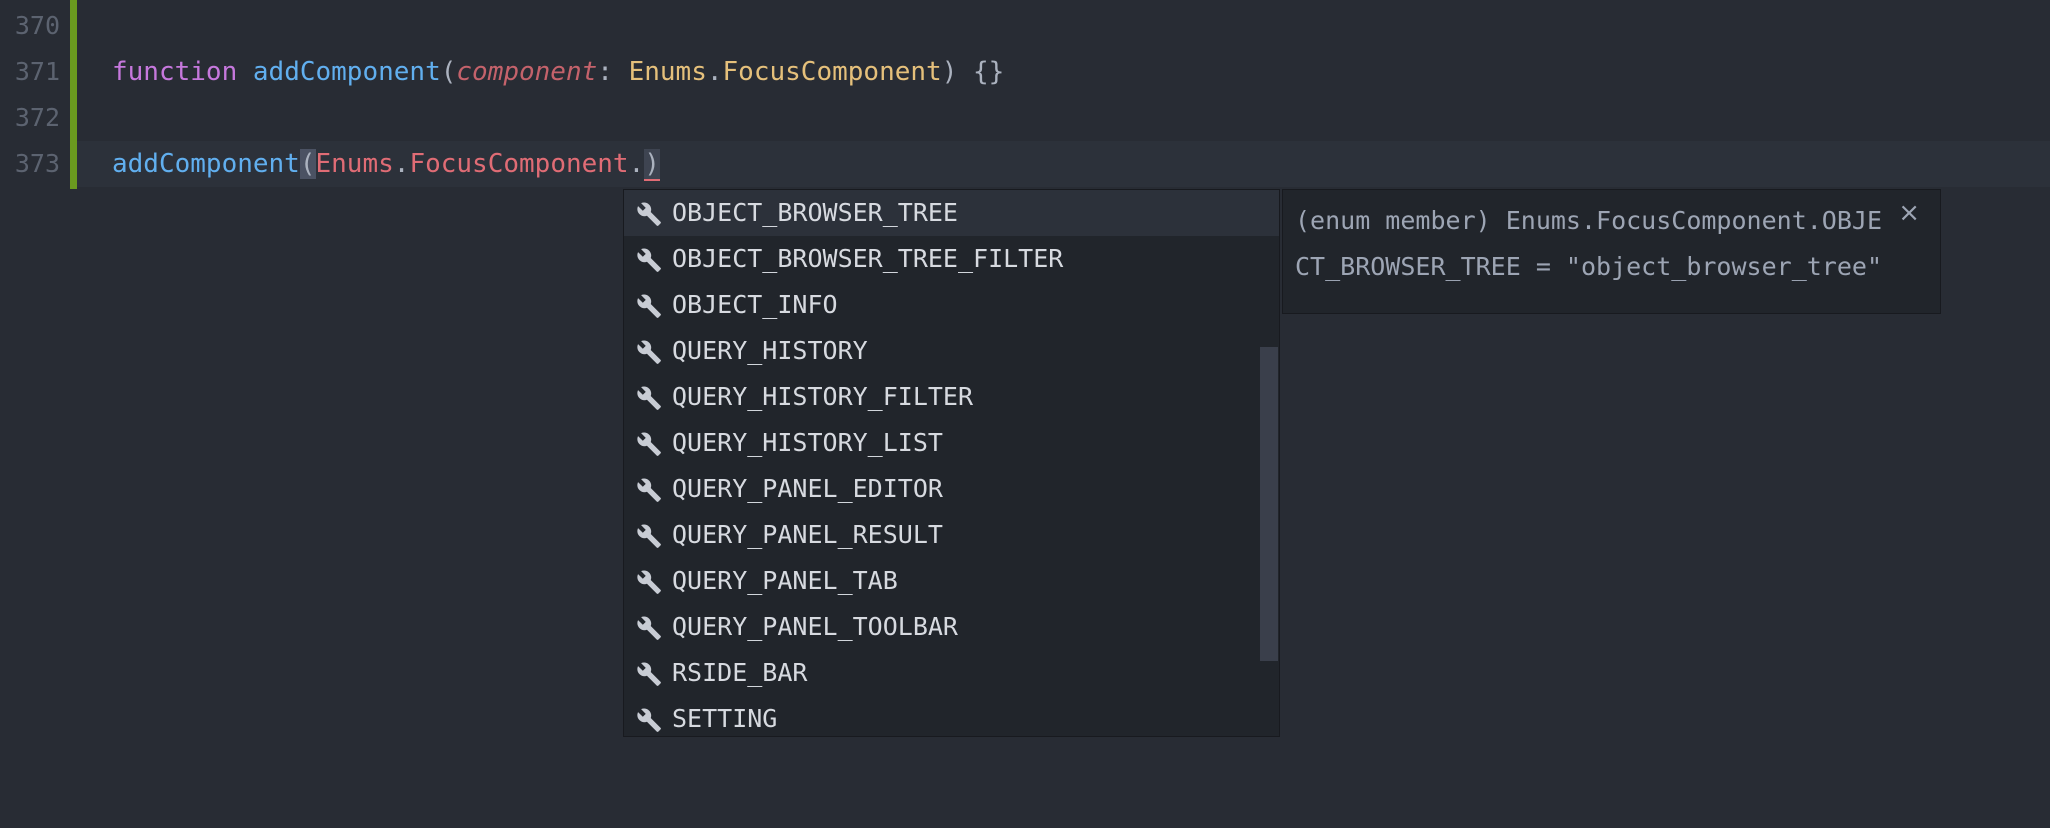  Describe the element at coordinates (37, 71) in the screenshot. I see `line-number-371: 371` at that location.